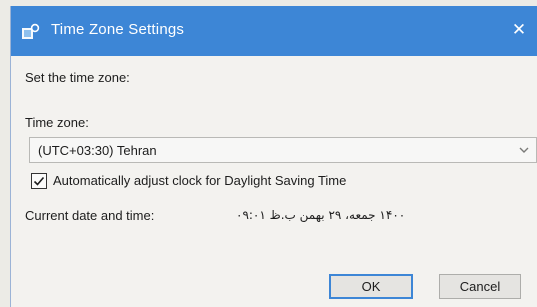 This screenshot has height=307, width=537. What do you see at coordinates (31, 31) in the screenshot?
I see `time-zone-settings-icon` at bounding box center [31, 31].